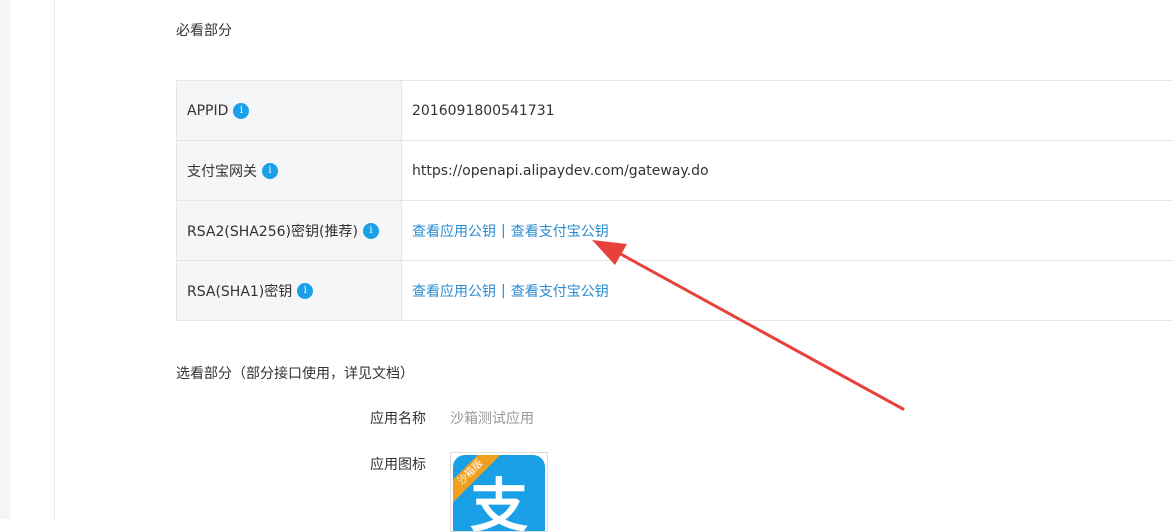 The image size is (1173, 532). Describe the element at coordinates (483, 110) in the screenshot. I see `appid-value: 2016091800541731` at that location.